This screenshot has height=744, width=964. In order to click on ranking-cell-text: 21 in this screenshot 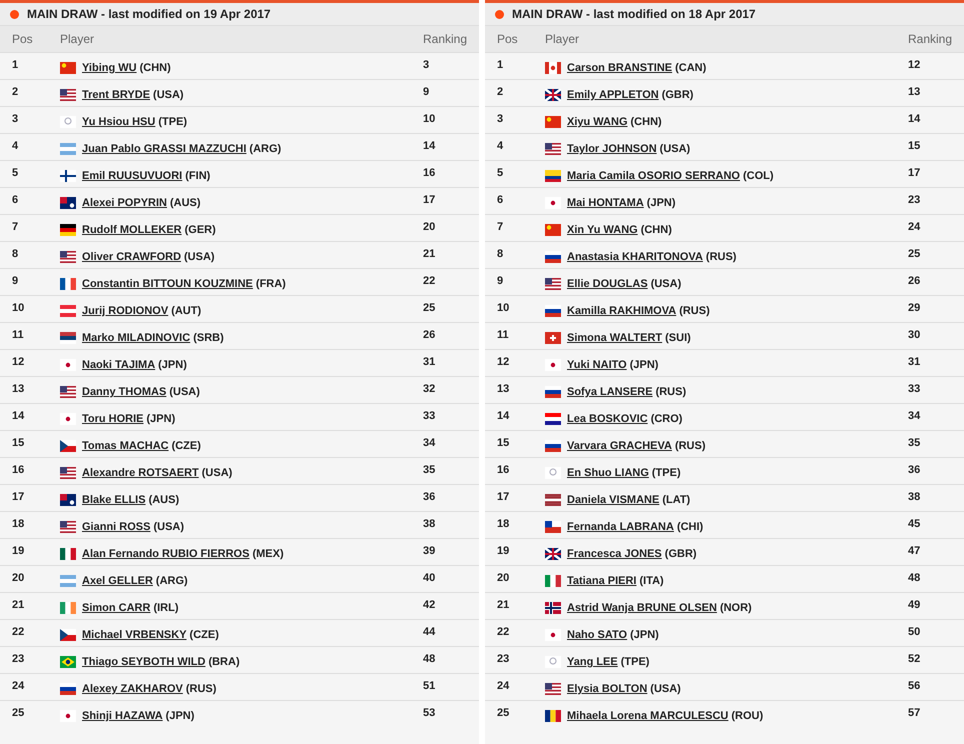, I will do `click(429, 253)`.